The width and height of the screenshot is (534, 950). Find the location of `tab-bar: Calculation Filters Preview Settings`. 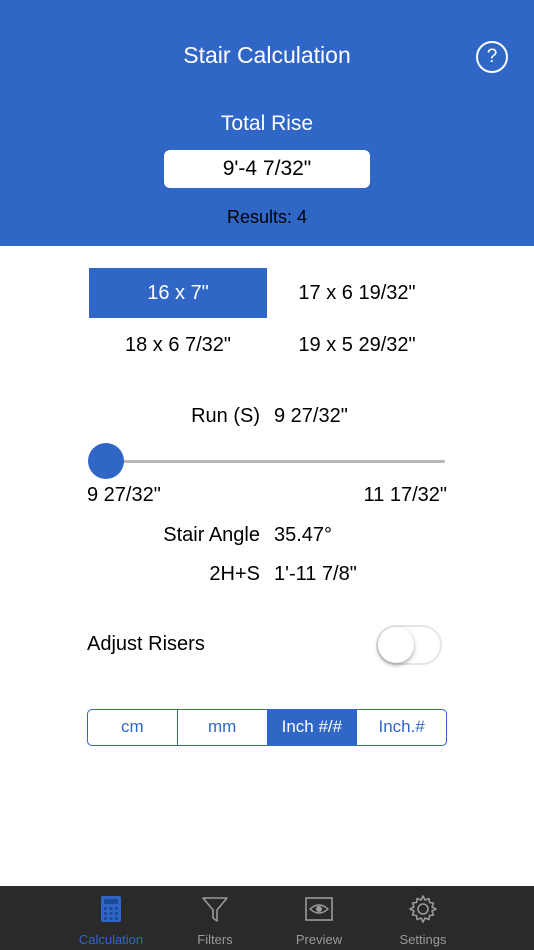

tab-bar: Calculation Filters Preview Settings is located at coordinates (267, 918).